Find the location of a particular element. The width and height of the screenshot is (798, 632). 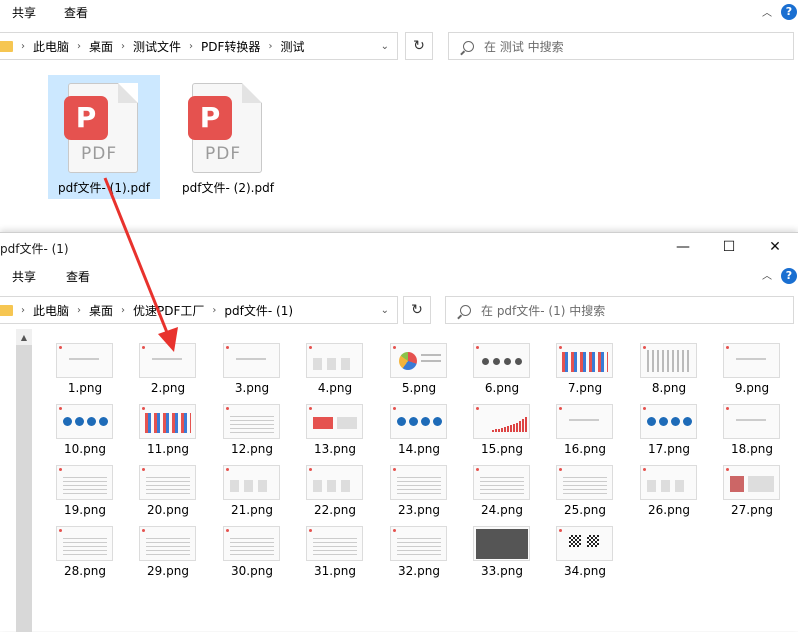

thumbnail-label: 11.png is located at coordinates (168, 449).